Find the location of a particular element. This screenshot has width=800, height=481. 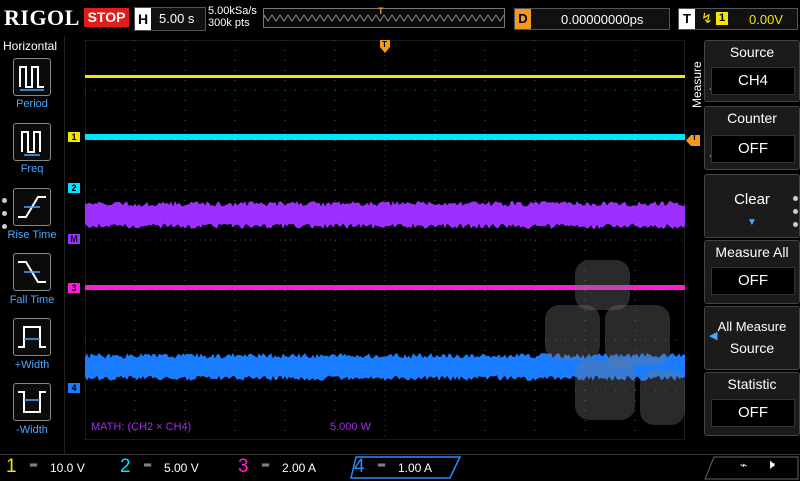

rise-time-label: Rise Time is located at coordinates (32, 235).